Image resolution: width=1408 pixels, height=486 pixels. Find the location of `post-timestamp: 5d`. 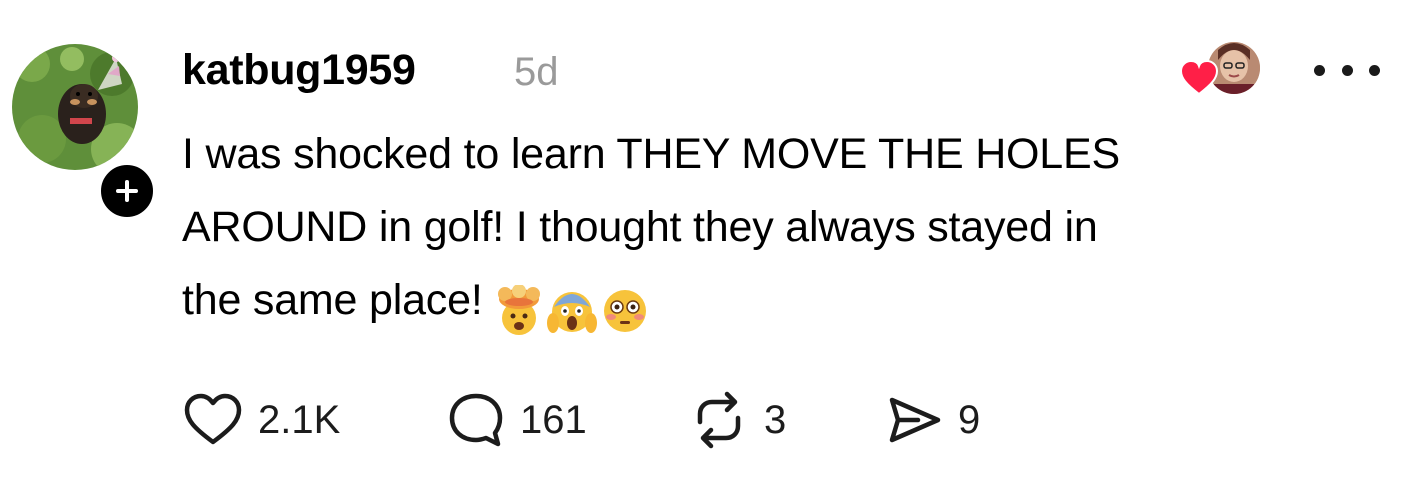

post-timestamp: 5d is located at coordinates (536, 72).